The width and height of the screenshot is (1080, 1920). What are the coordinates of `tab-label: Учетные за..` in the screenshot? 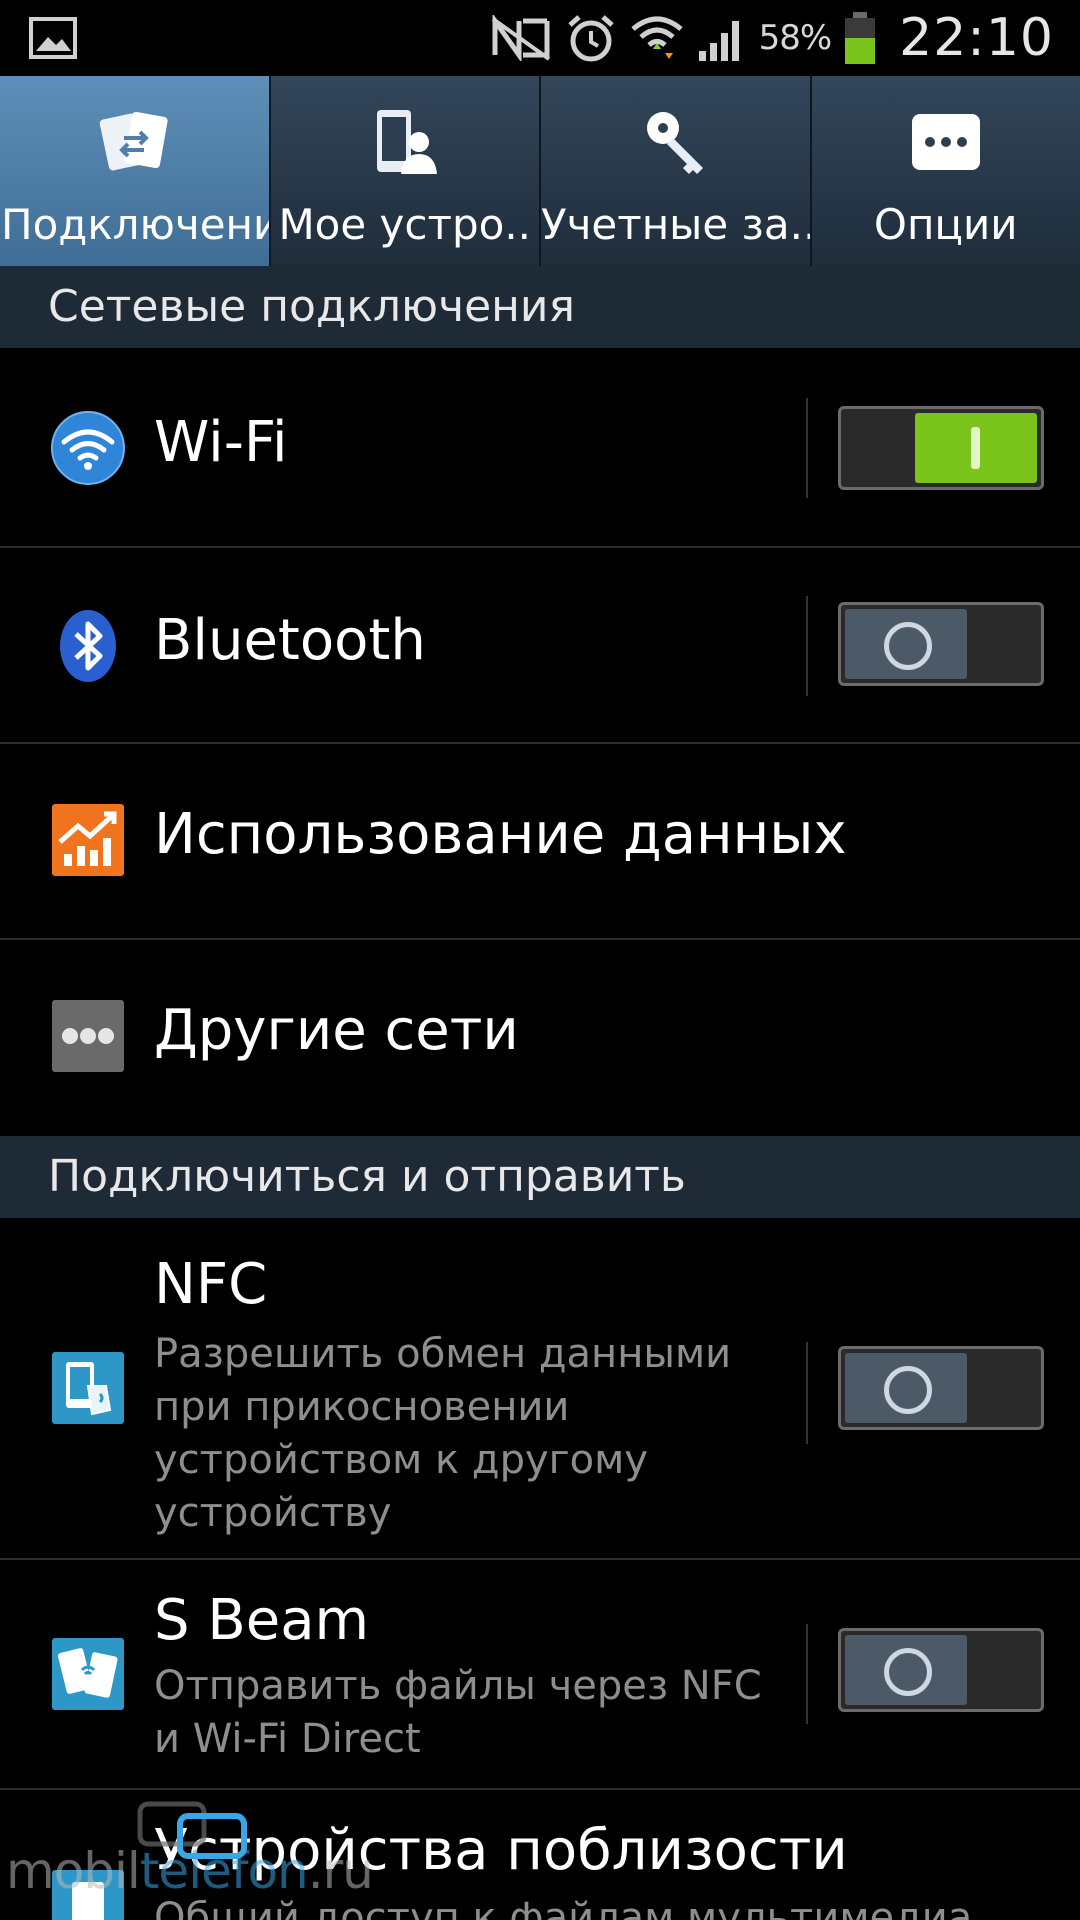 It's located at (675, 224).